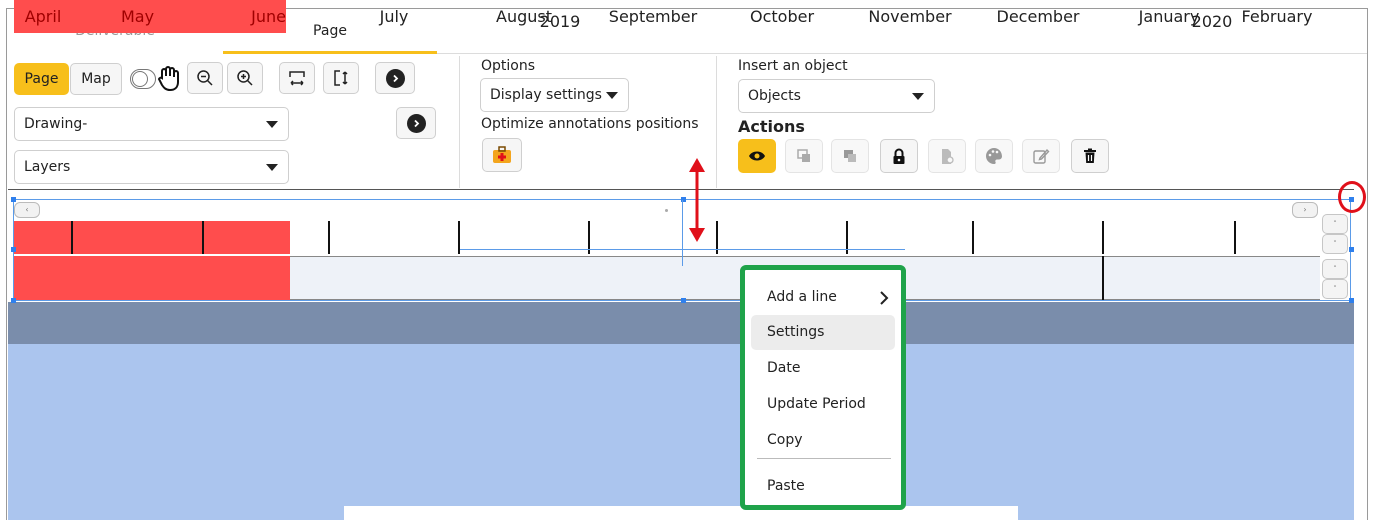  What do you see at coordinates (823, 368) in the screenshot?
I see `menu-item-date: Date` at bounding box center [823, 368].